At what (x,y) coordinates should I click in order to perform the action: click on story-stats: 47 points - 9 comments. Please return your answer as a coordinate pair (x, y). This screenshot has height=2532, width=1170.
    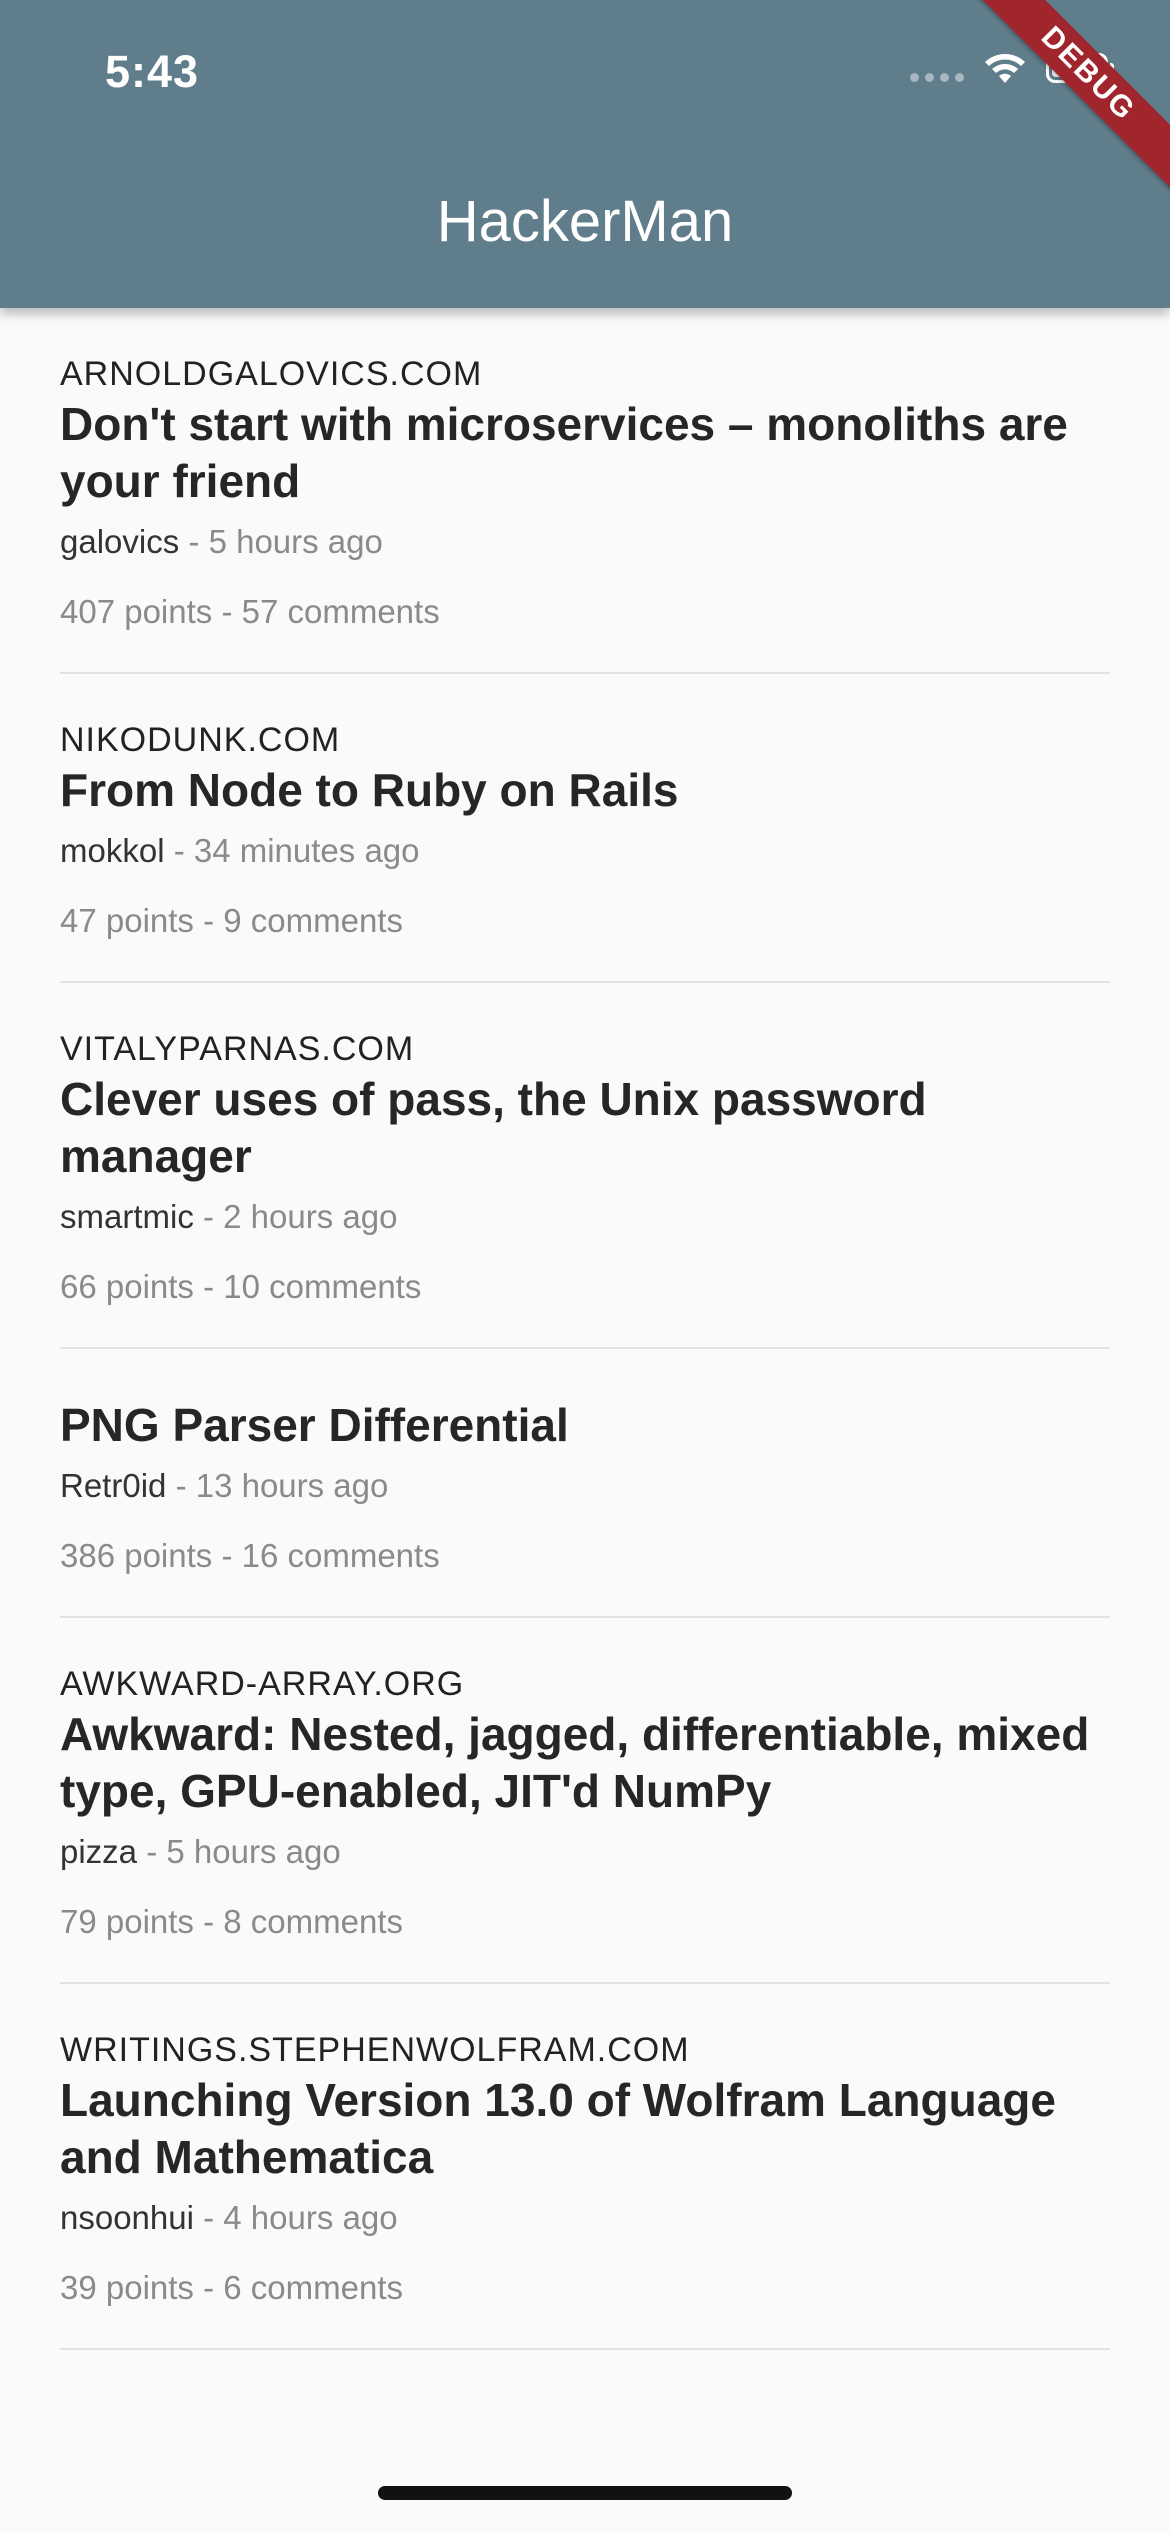
    Looking at the image, I should click on (231, 920).